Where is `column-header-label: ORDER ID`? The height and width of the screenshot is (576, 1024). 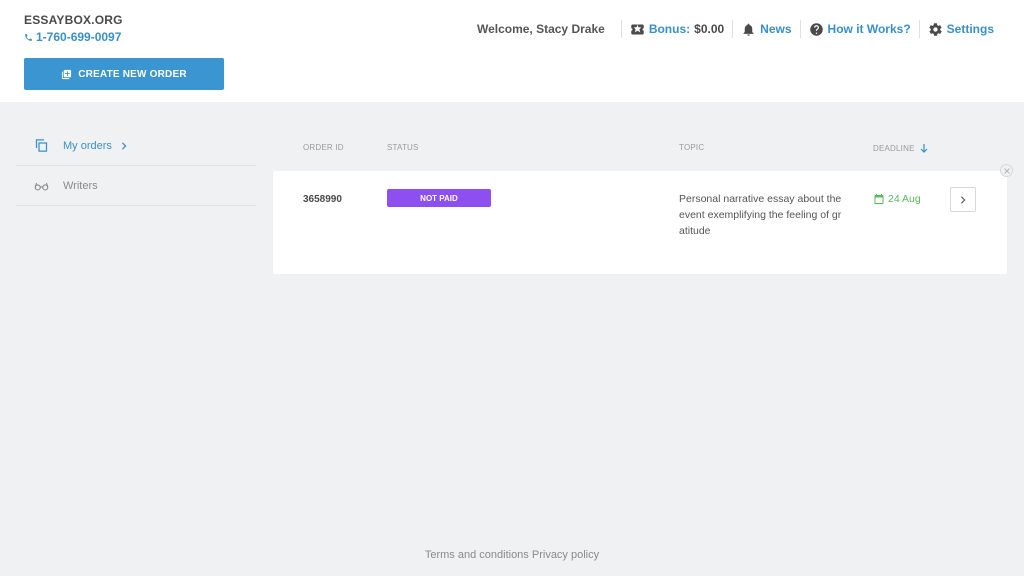
column-header-label: ORDER ID is located at coordinates (323, 147).